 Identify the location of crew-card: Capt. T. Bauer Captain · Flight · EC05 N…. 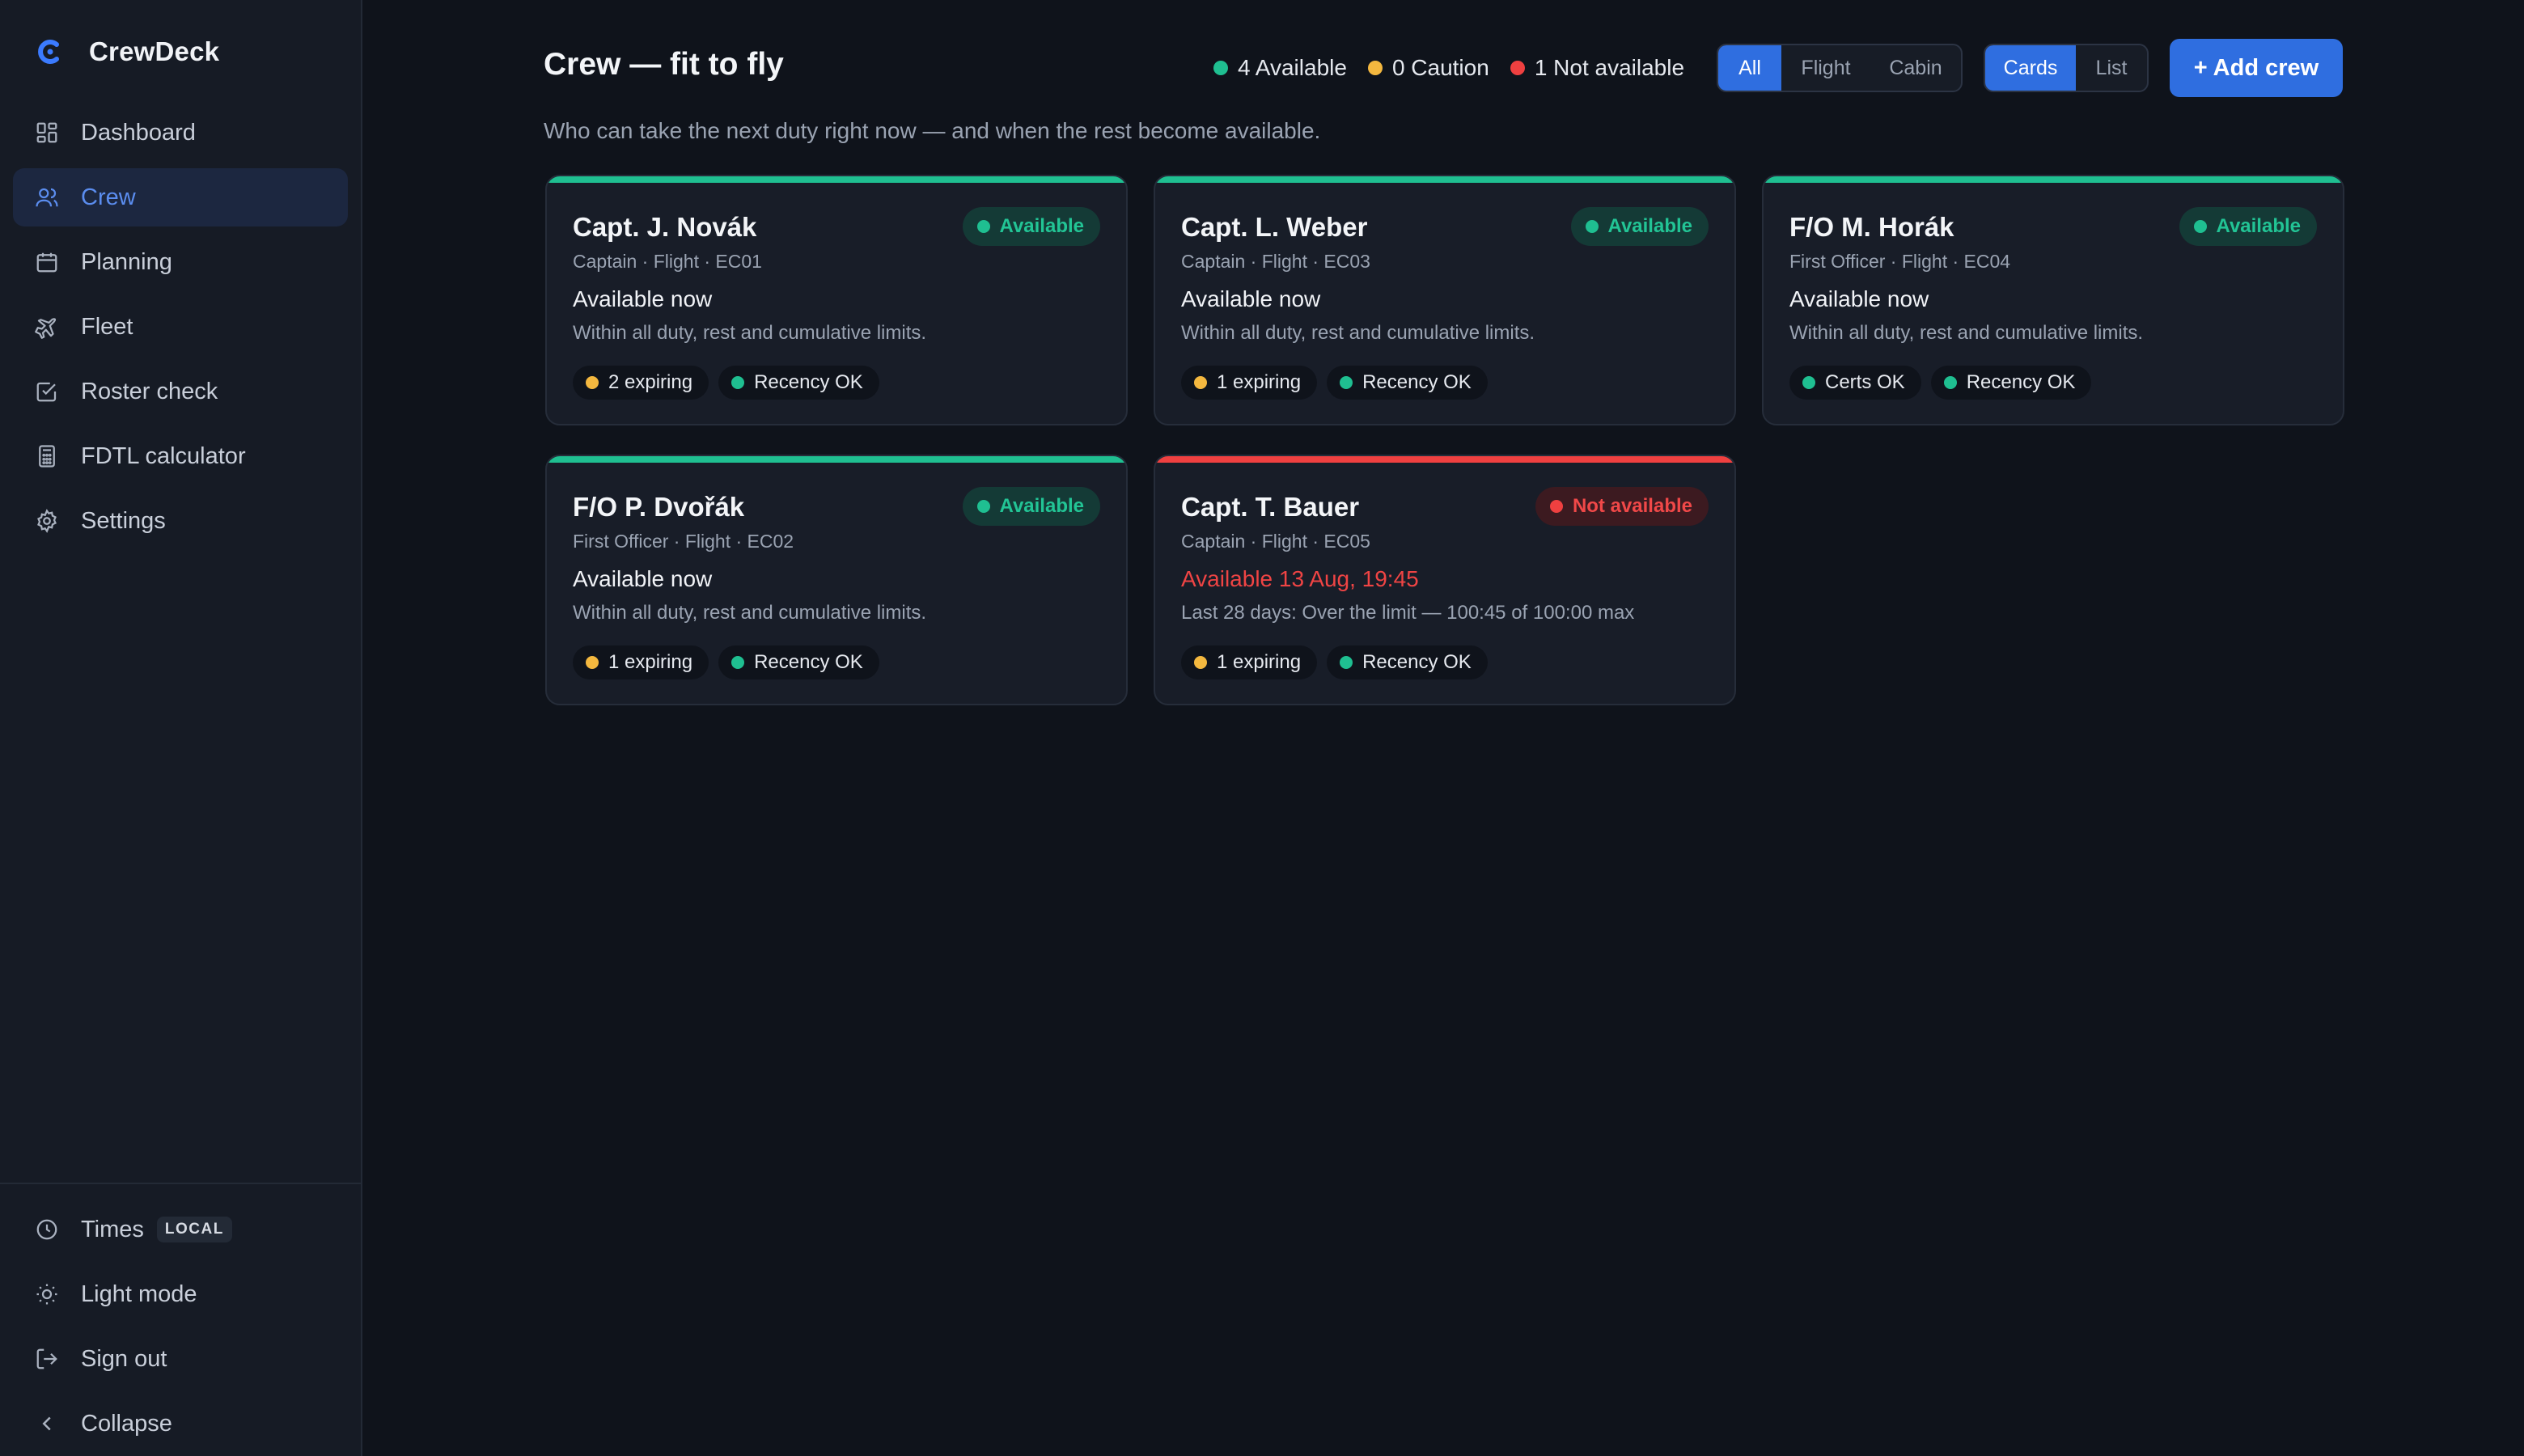
(1445, 580).